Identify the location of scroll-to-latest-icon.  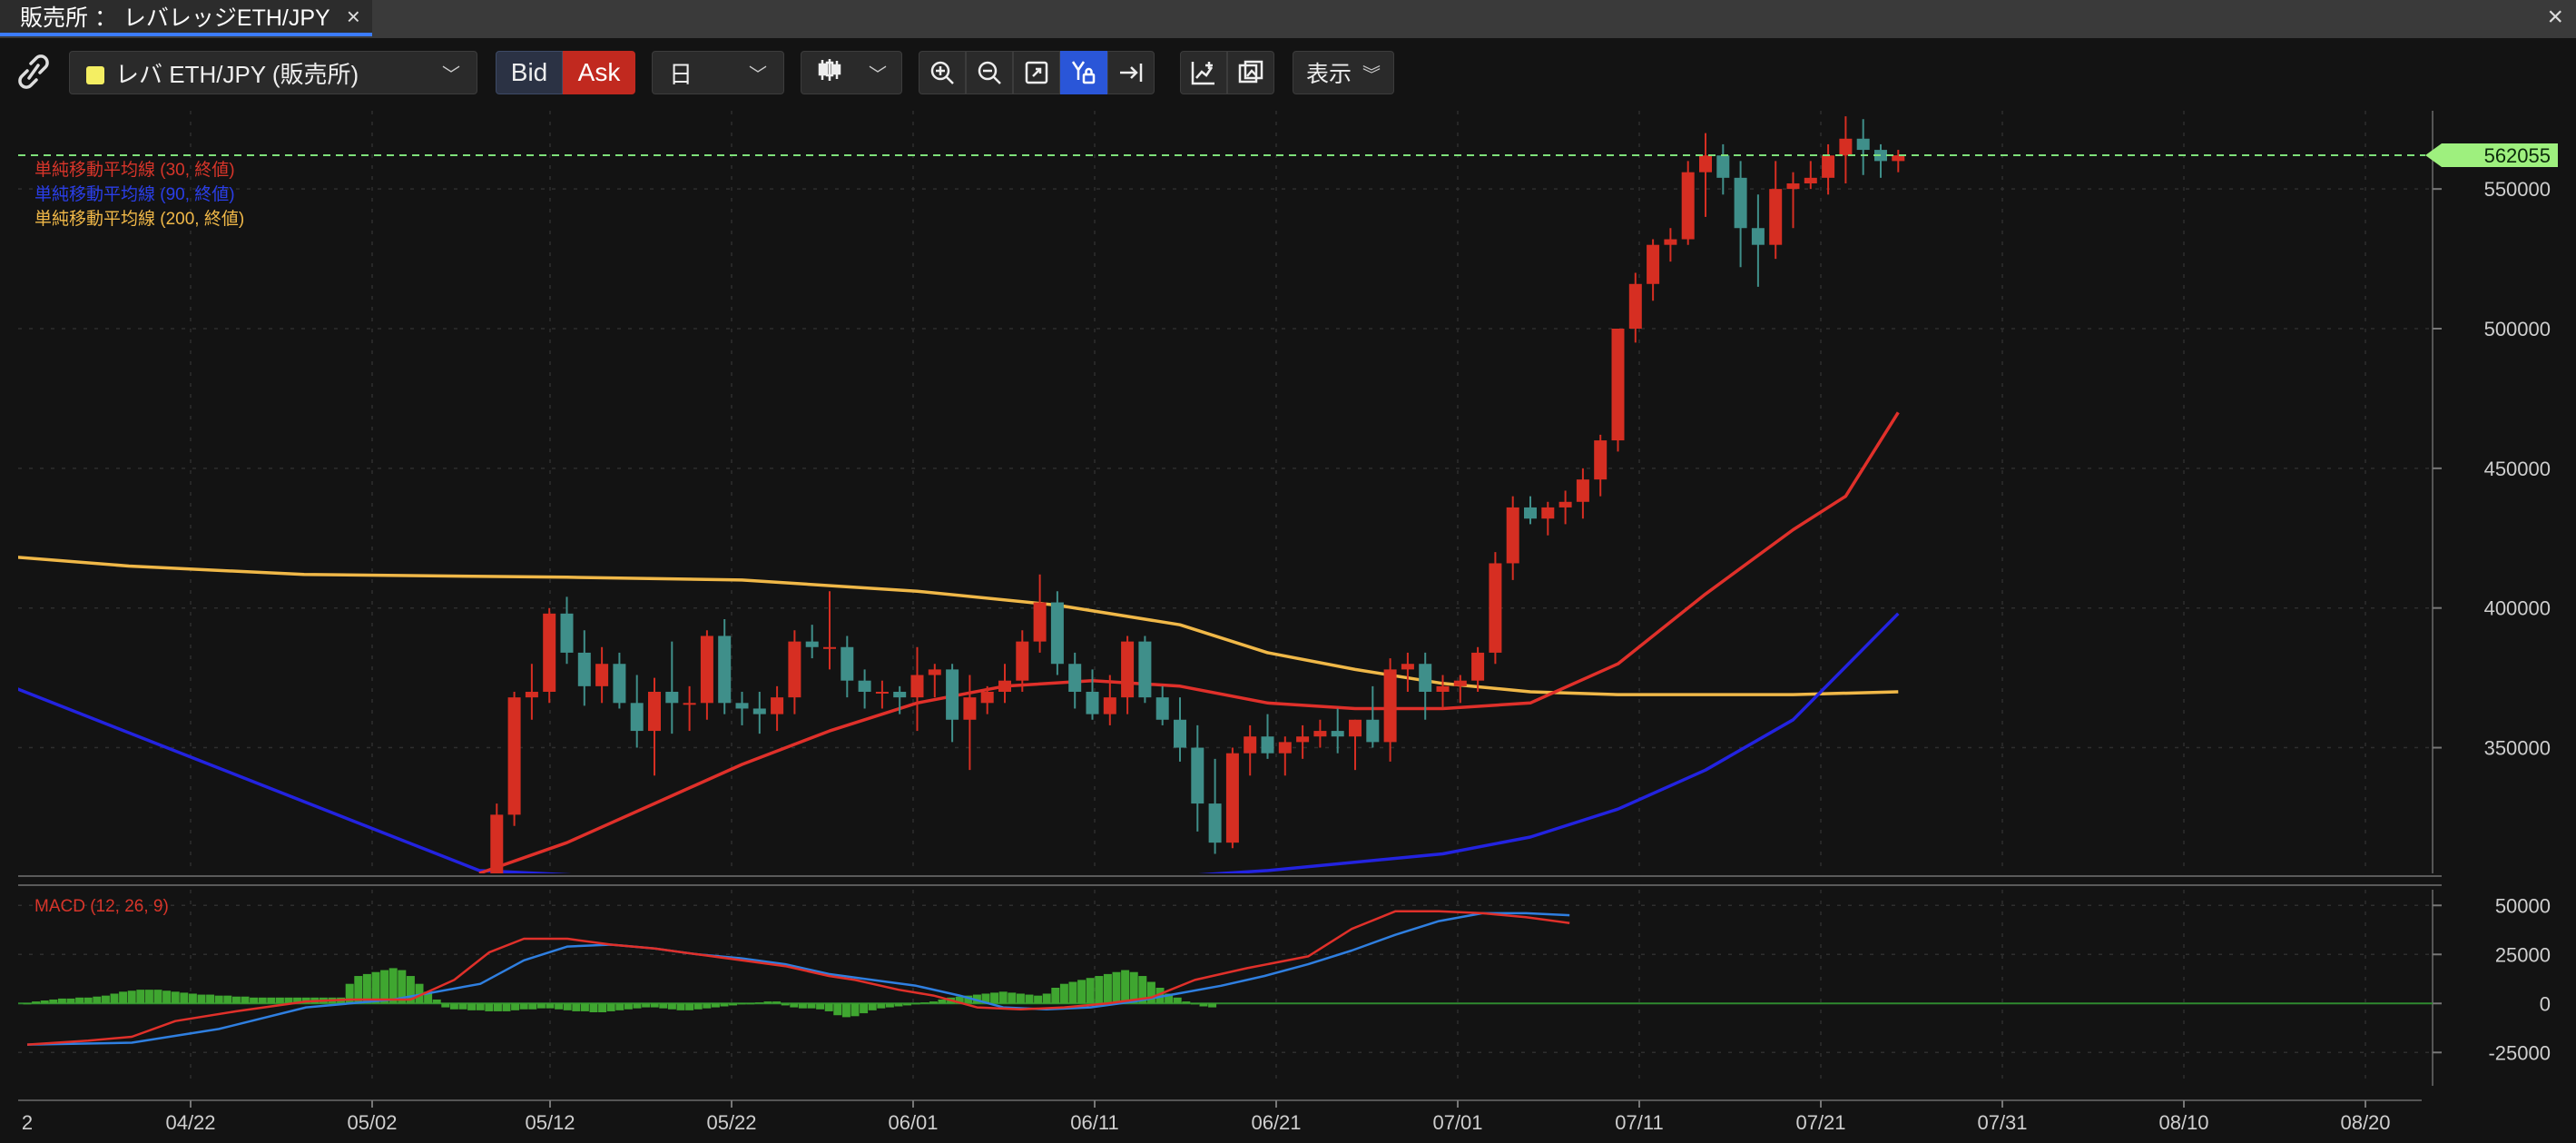
(1131, 73).